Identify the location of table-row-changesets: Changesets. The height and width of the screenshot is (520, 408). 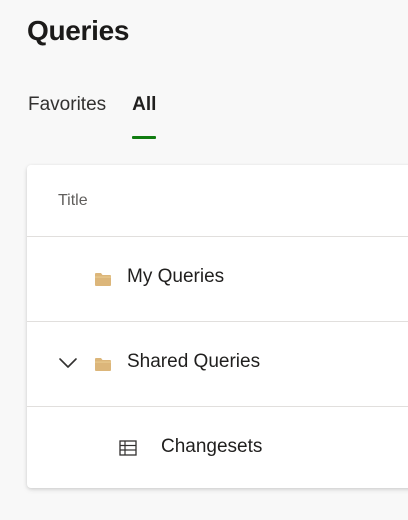
(217, 447).